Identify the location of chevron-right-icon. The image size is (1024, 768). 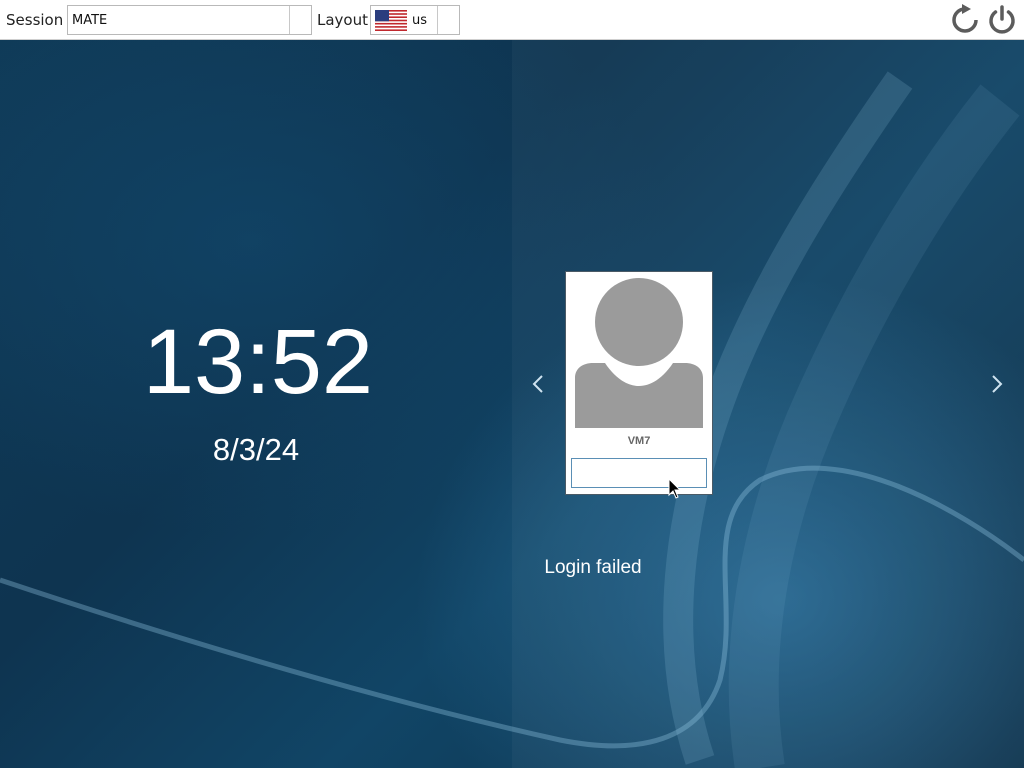
(997, 384).